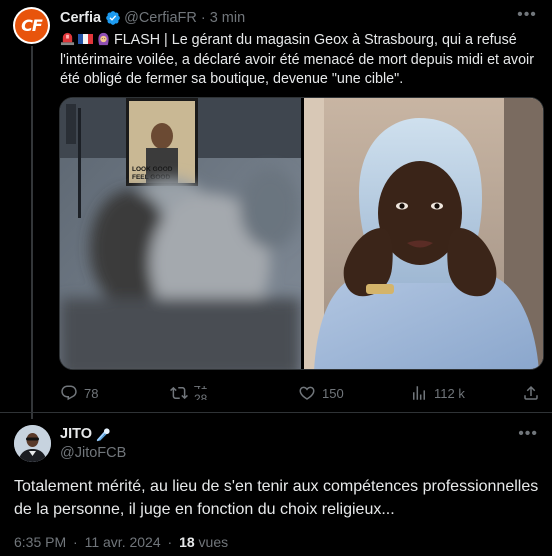 Image resolution: width=552 pixels, height=556 pixels. What do you see at coordinates (179, 393) in the screenshot?
I see `retweet-icon` at bounding box center [179, 393].